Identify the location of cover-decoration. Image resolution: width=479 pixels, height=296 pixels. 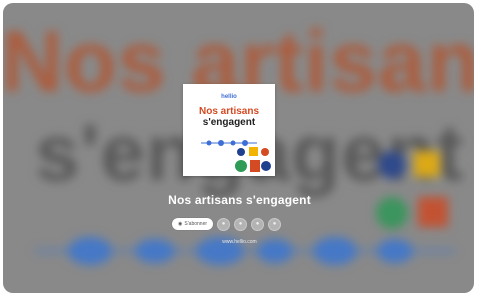
(253, 159).